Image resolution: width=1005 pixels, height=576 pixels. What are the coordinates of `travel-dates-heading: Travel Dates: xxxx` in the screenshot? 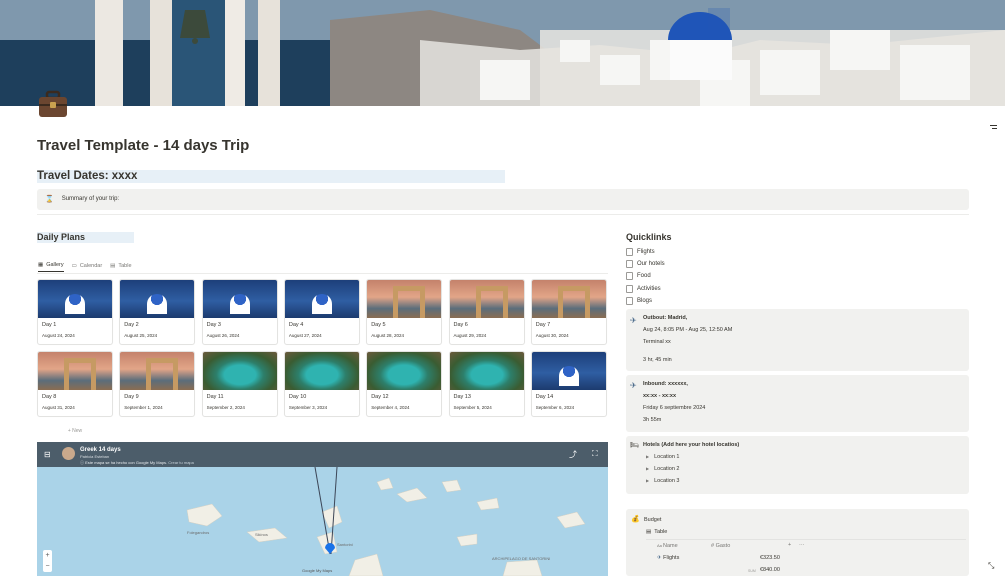 It's located at (271, 176).